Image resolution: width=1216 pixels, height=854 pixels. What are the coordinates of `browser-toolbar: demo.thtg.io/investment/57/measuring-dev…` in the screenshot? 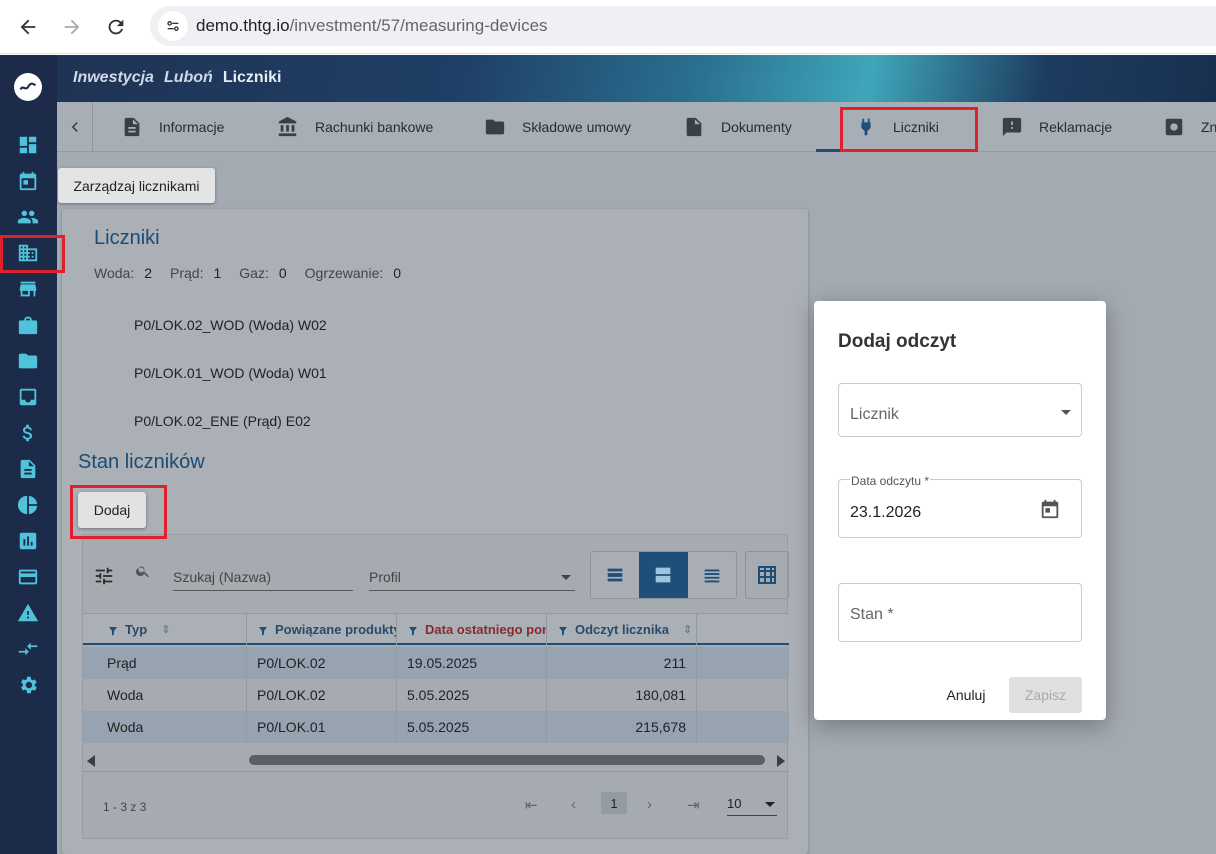 It's located at (608, 27).